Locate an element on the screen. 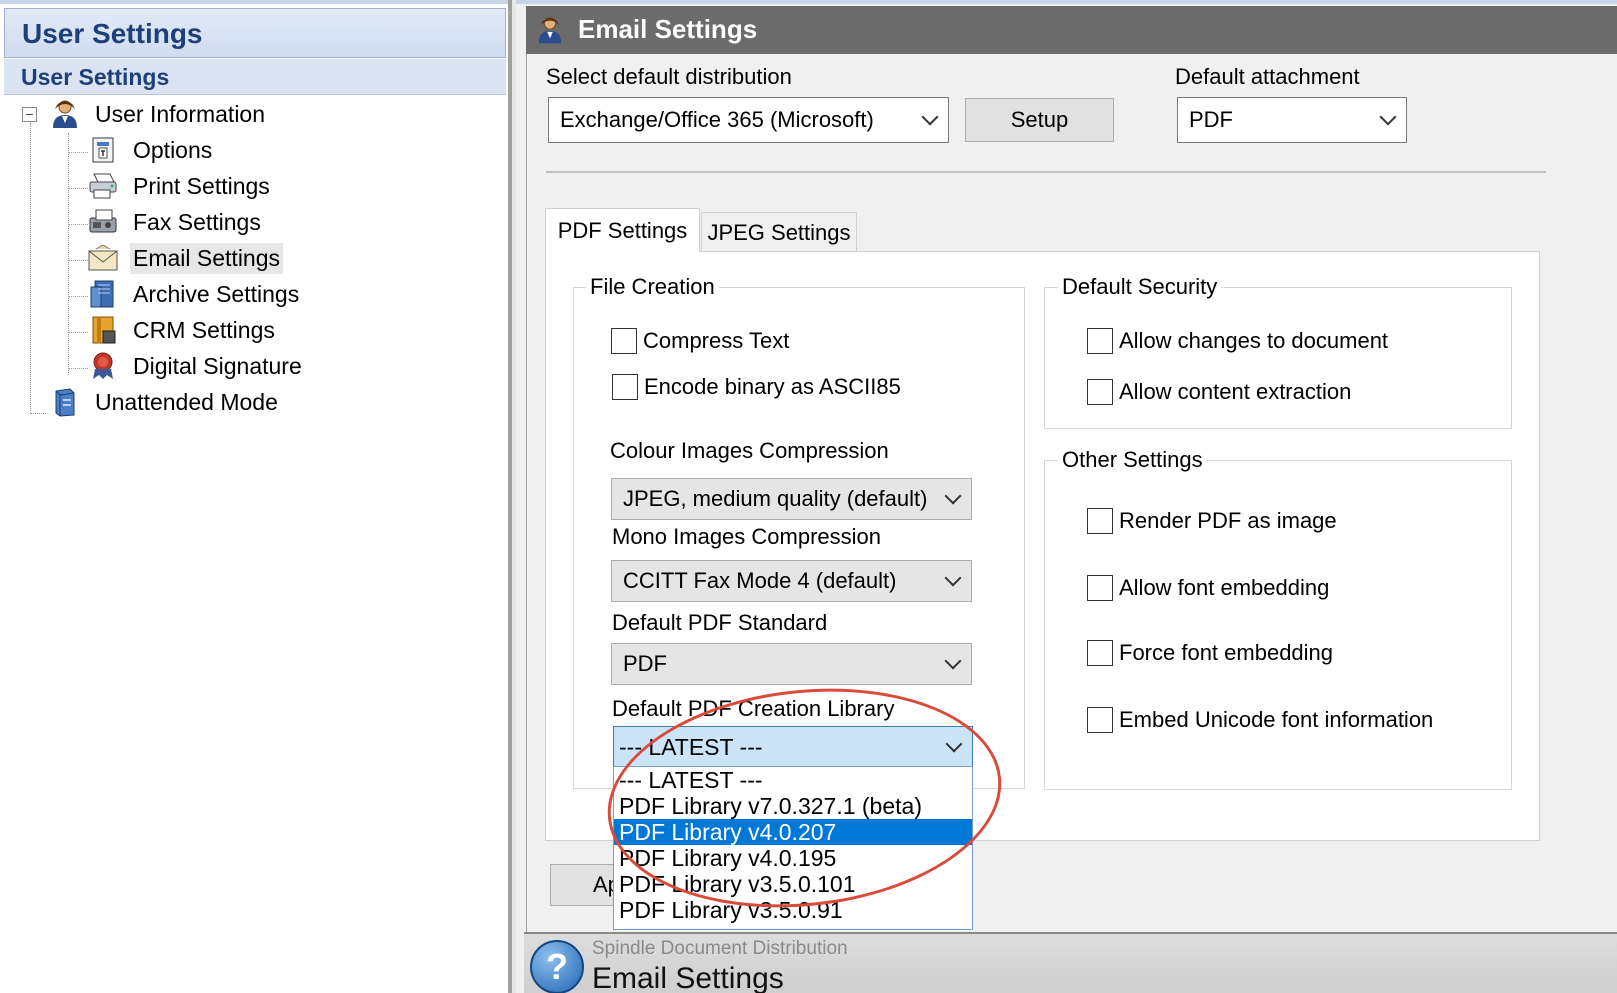  attachment-label: Default attachment is located at coordinates (1267, 76).